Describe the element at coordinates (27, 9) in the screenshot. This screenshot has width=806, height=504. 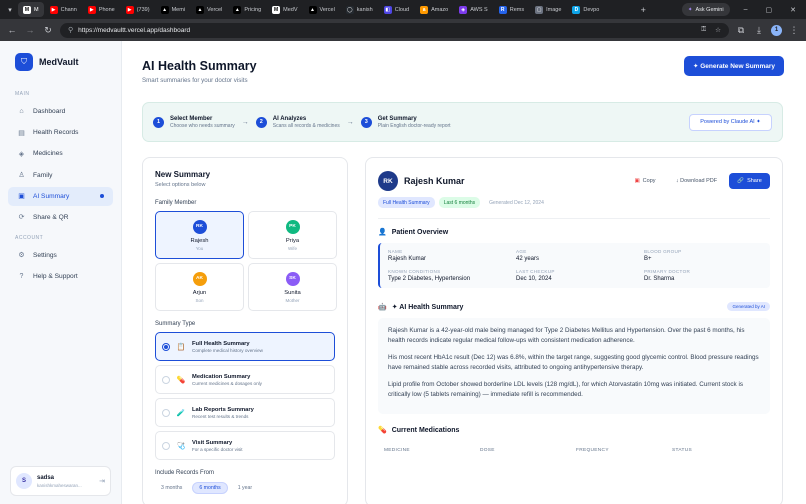
I see `tab-favicon-icon: M` at that location.